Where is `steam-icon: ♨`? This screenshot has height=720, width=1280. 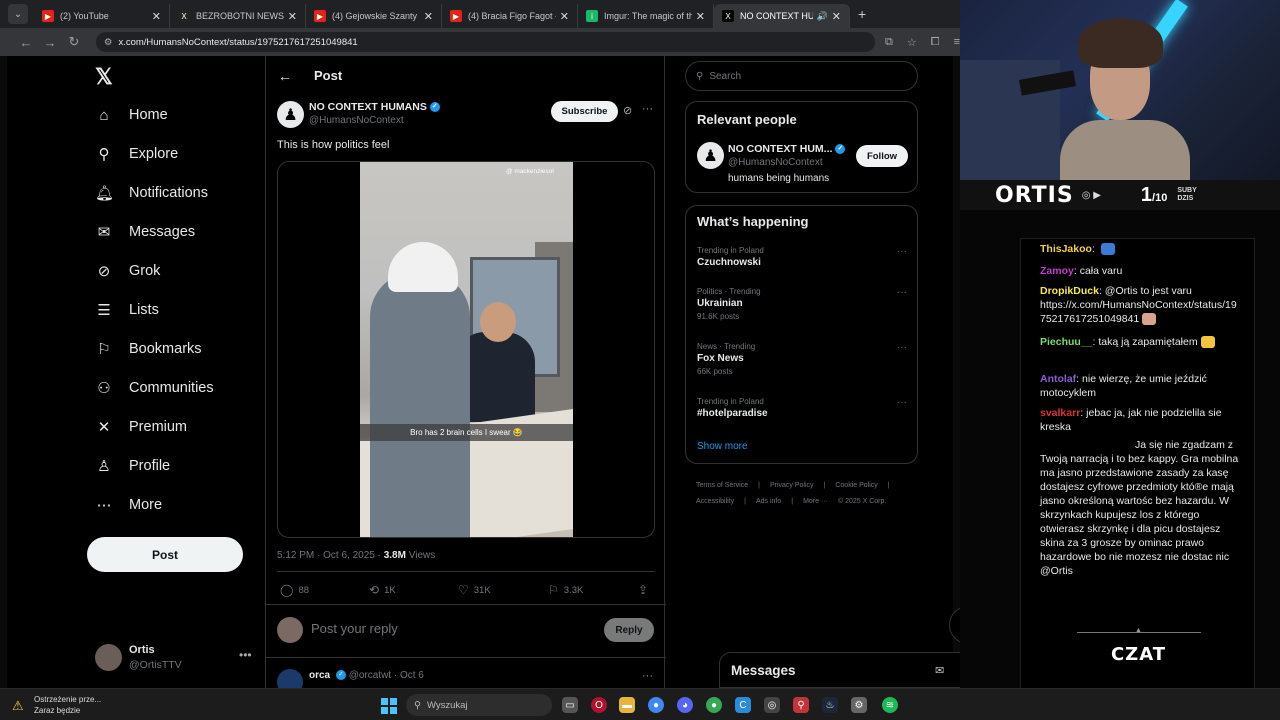
steam-icon: ♨ is located at coordinates (830, 705).